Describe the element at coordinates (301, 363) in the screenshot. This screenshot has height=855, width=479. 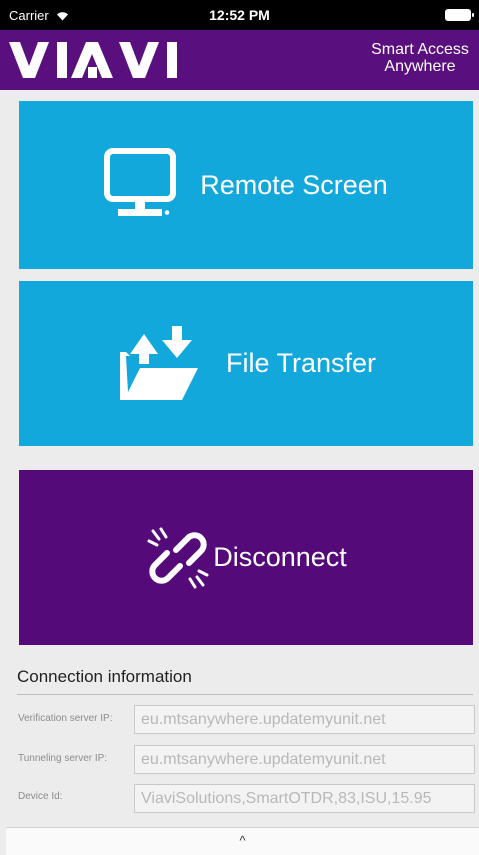
I see `file-transfer-label: File Transfer` at that location.